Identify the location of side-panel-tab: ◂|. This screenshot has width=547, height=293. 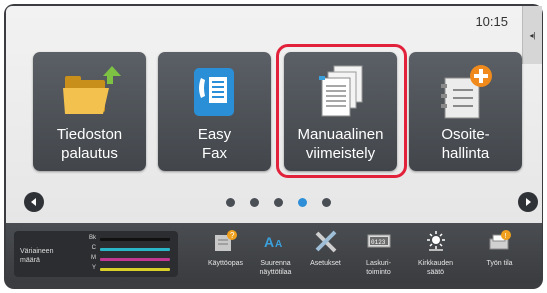
(532, 35).